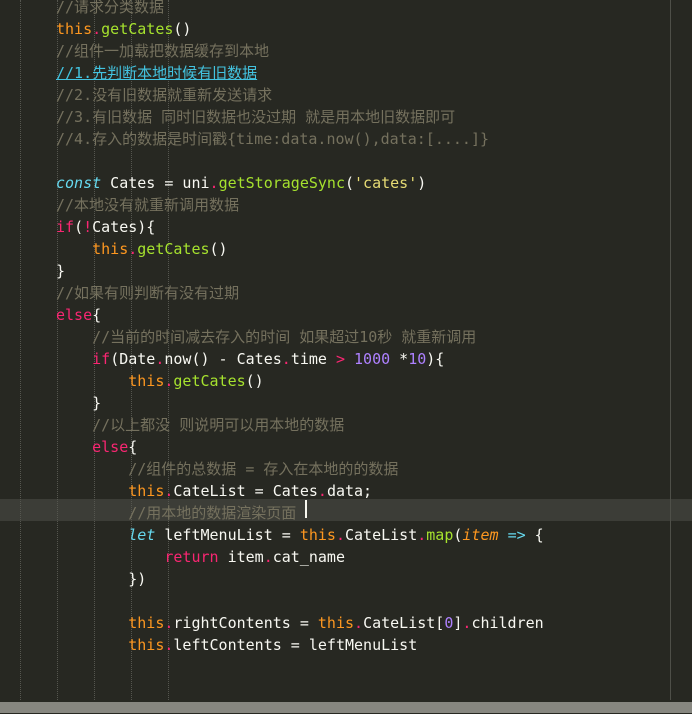 This screenshot has width=692, height=714. Describe the element at coordinates (349, 491) in the screenshot. I see `code-token: data;` at that location.